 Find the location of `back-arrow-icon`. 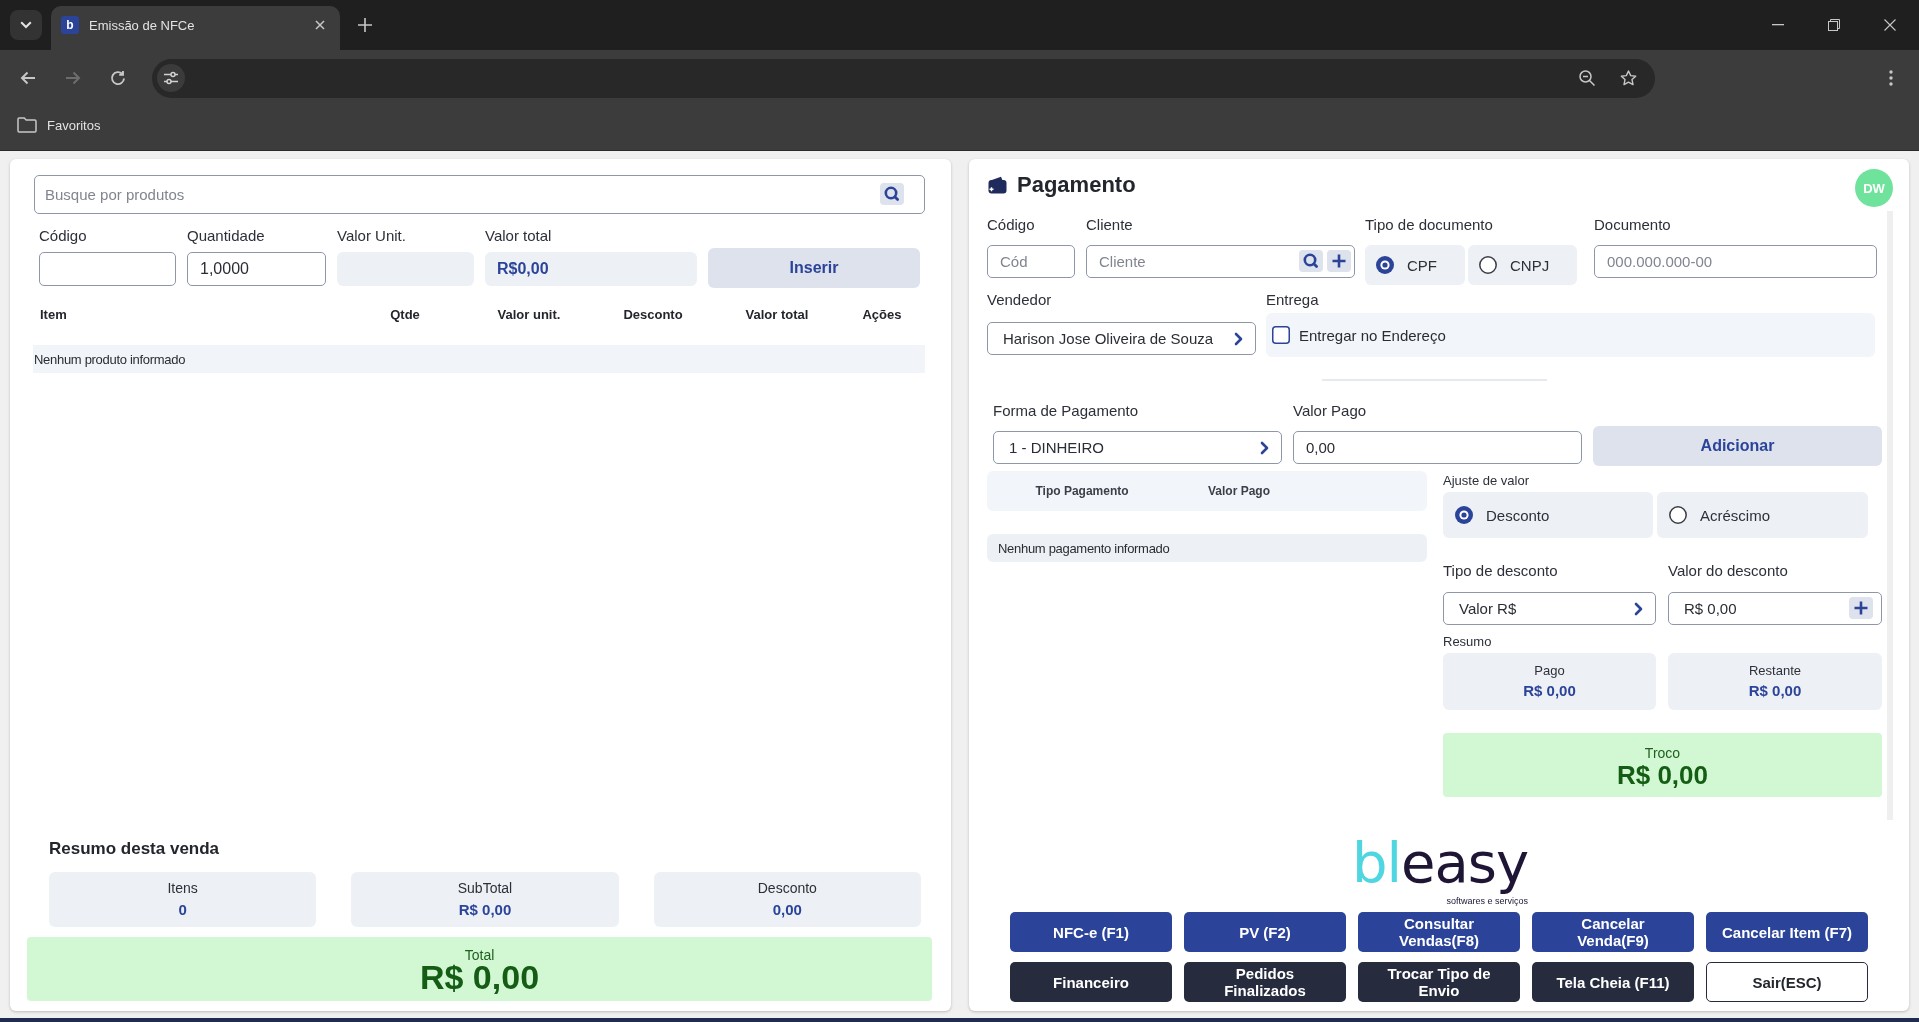

back-arrow-icon is located at coordinates (27, 78).